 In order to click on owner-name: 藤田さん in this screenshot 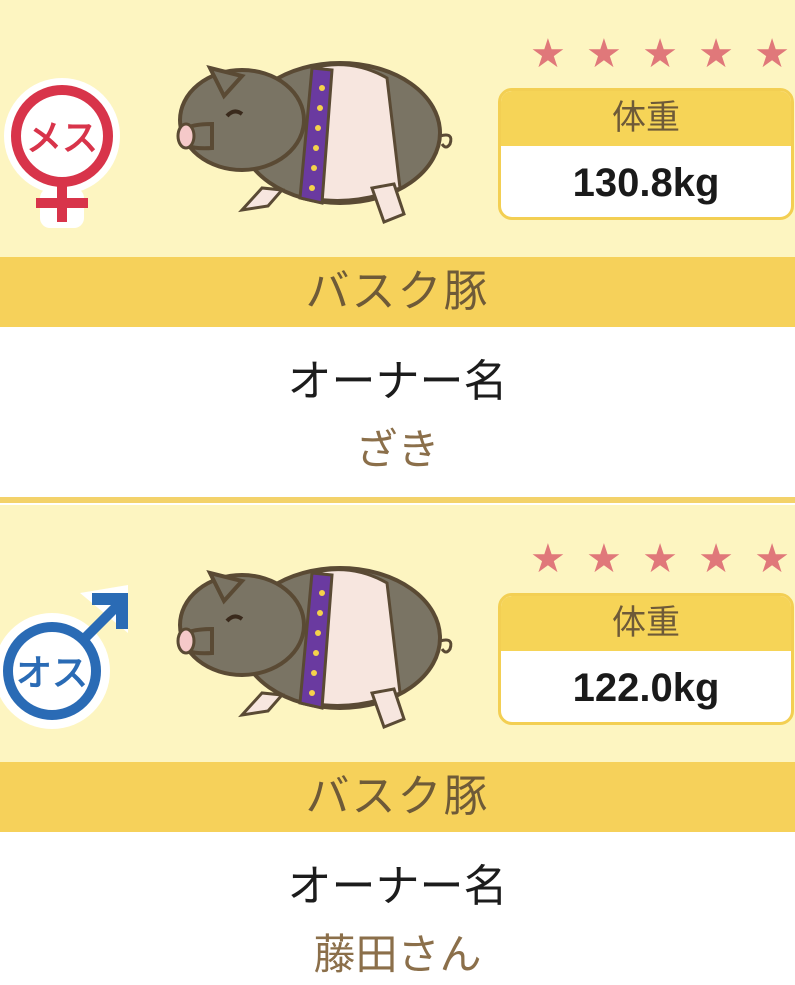, I will do `click(397, 954)`.